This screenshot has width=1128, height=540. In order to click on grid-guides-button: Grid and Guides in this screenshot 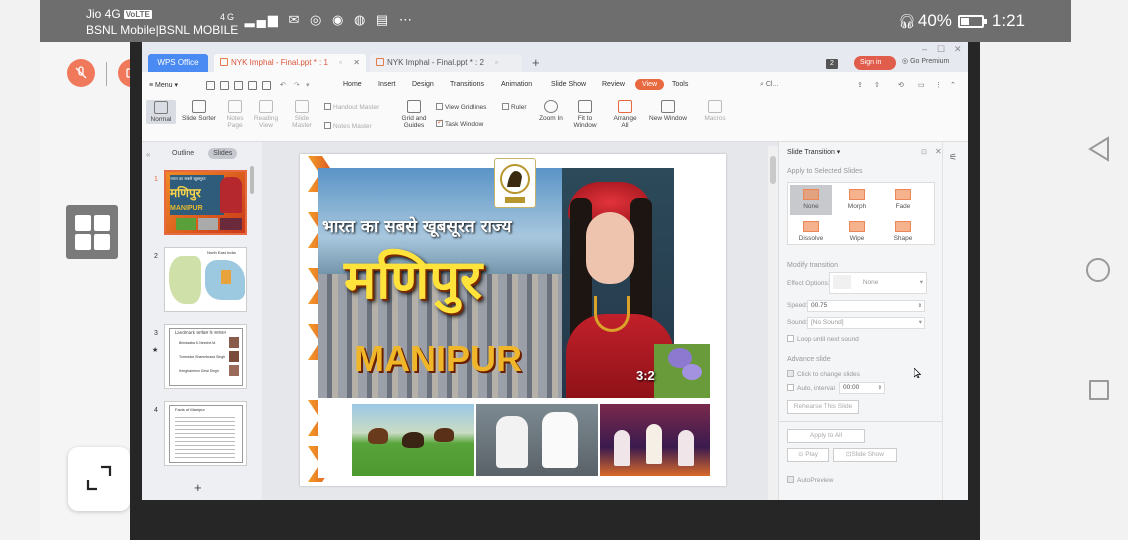, I will do `click(414, 115)`.